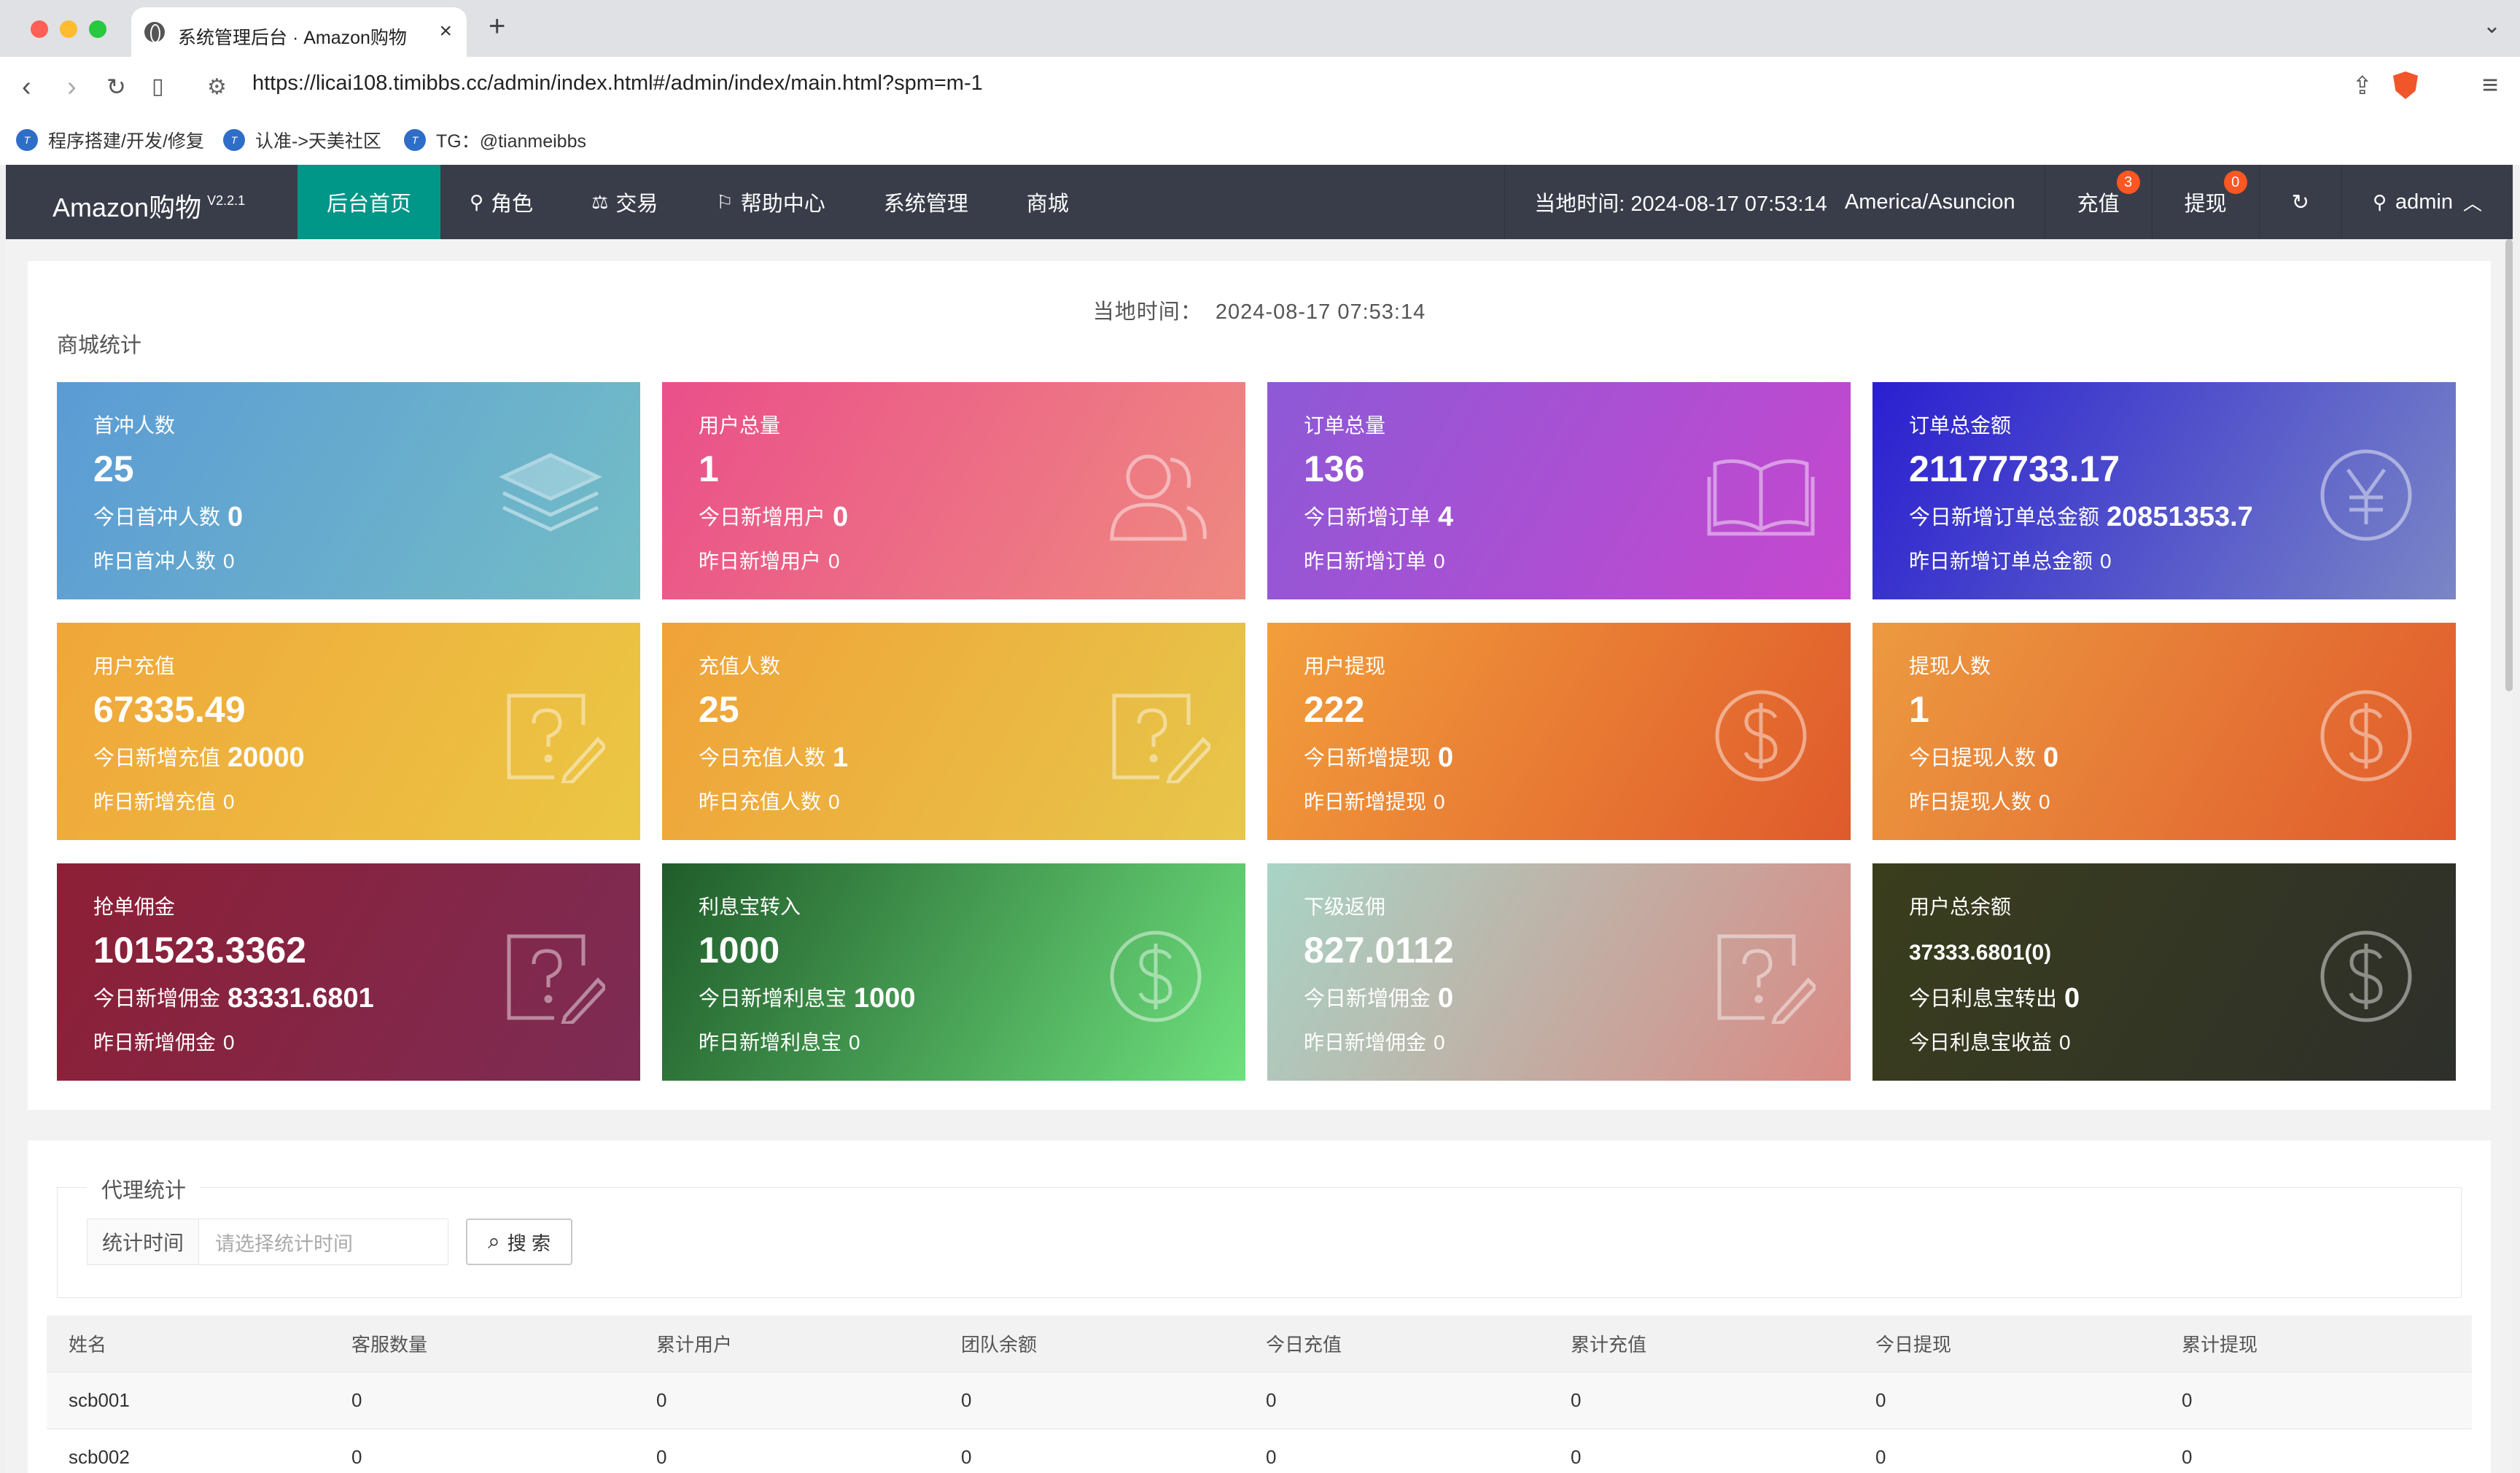 The width and height of the screenshot is (2520, 1473). What do you see at coordinates (2235, 182) in the screenshot?
I see `withdraw-badge: 0` at bounding box center [2235, 182].